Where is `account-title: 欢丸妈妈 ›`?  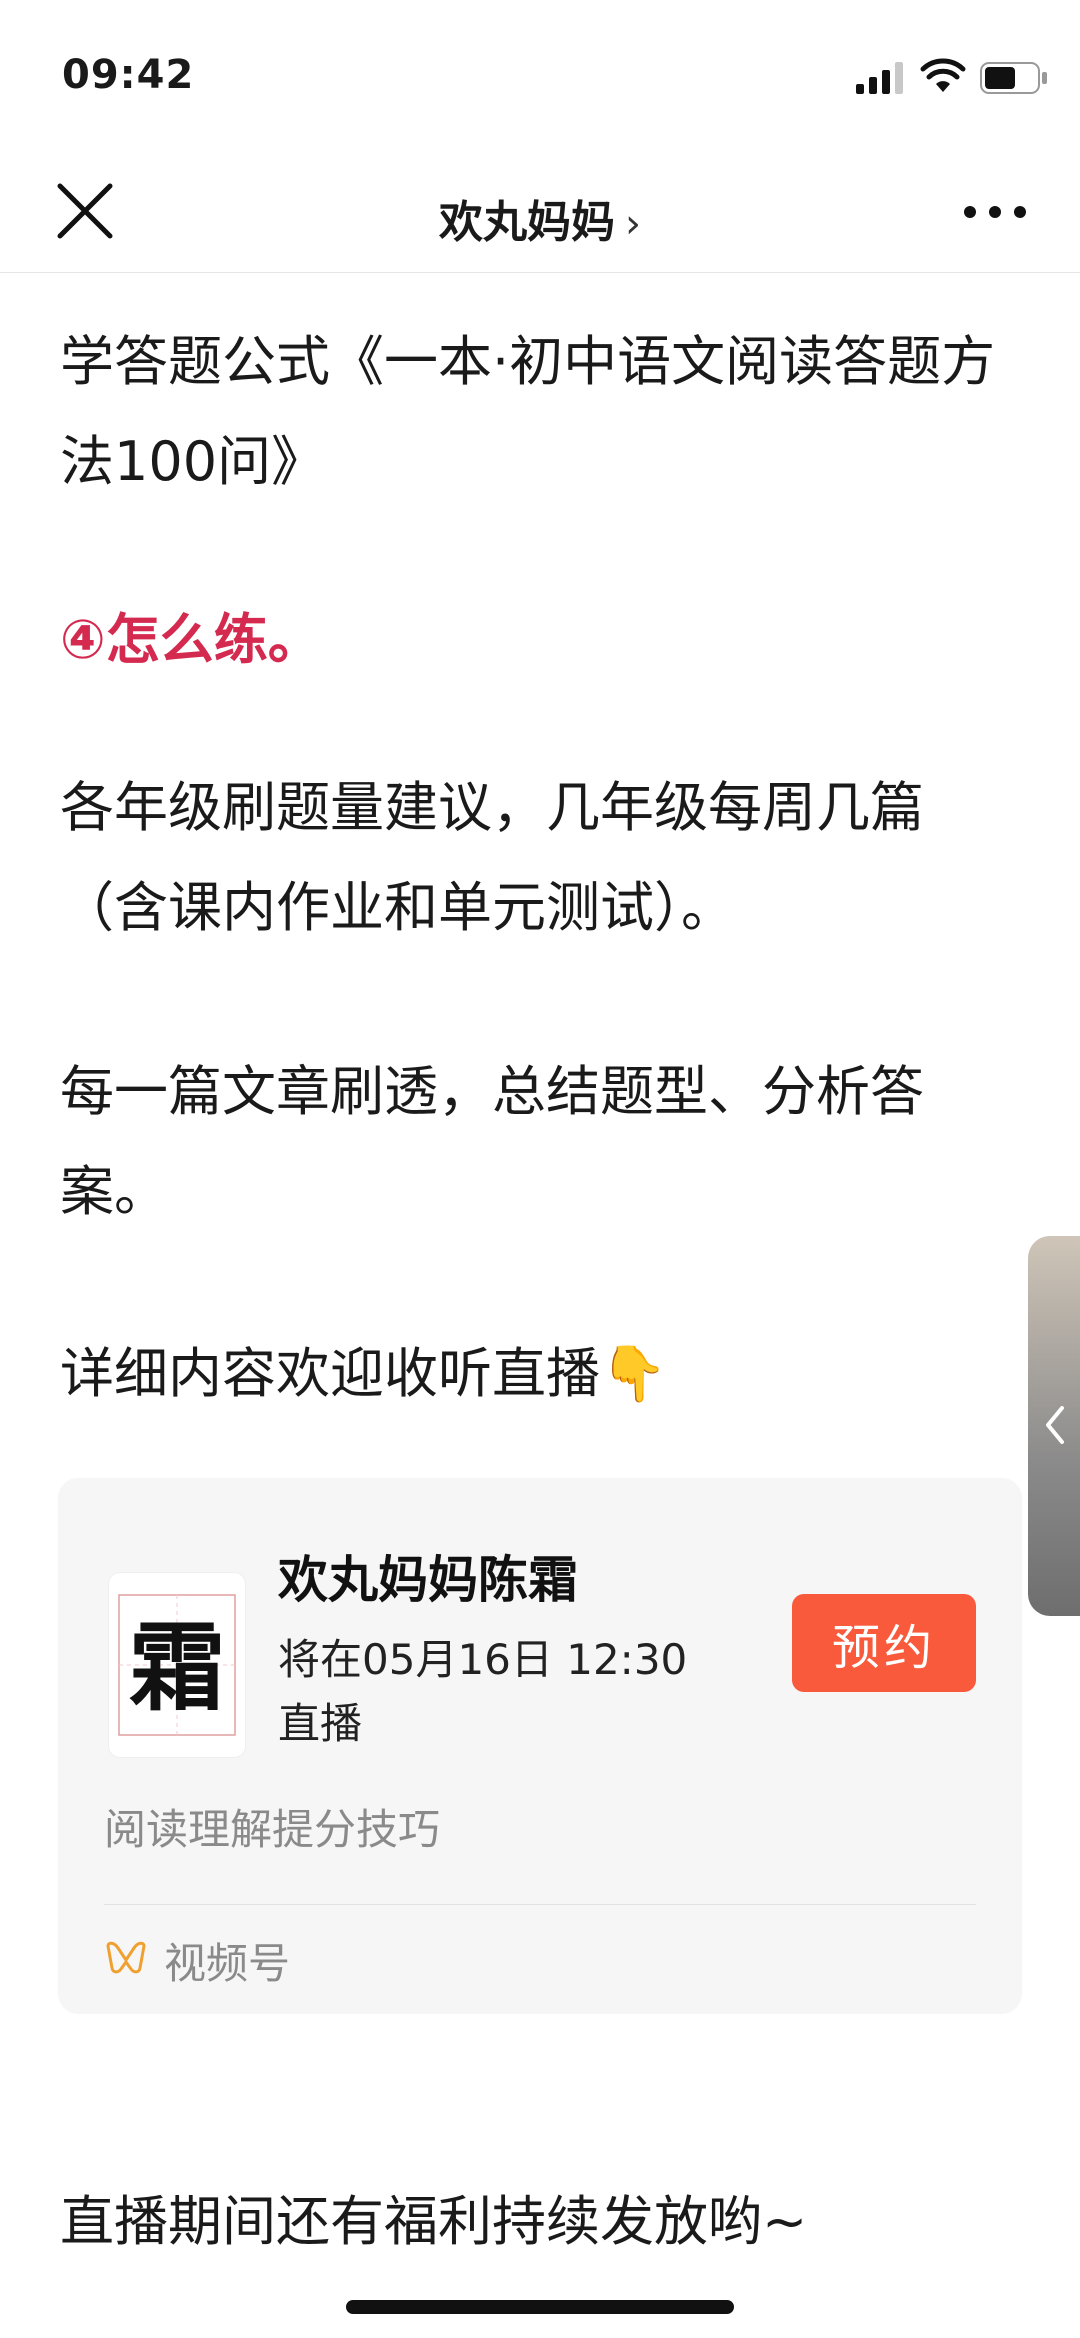
account-title: 欢丸妈妈 › is located at coordinates (540, 218).